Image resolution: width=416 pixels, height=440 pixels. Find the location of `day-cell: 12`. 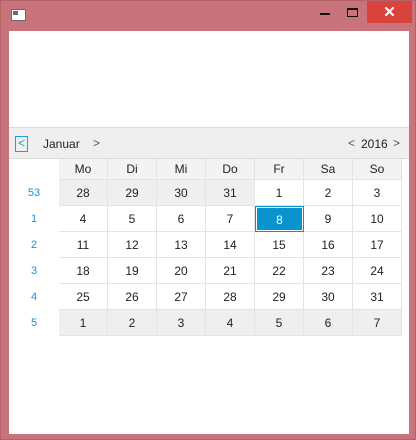

day-cell: 12 is located at coordinates (132, 245).